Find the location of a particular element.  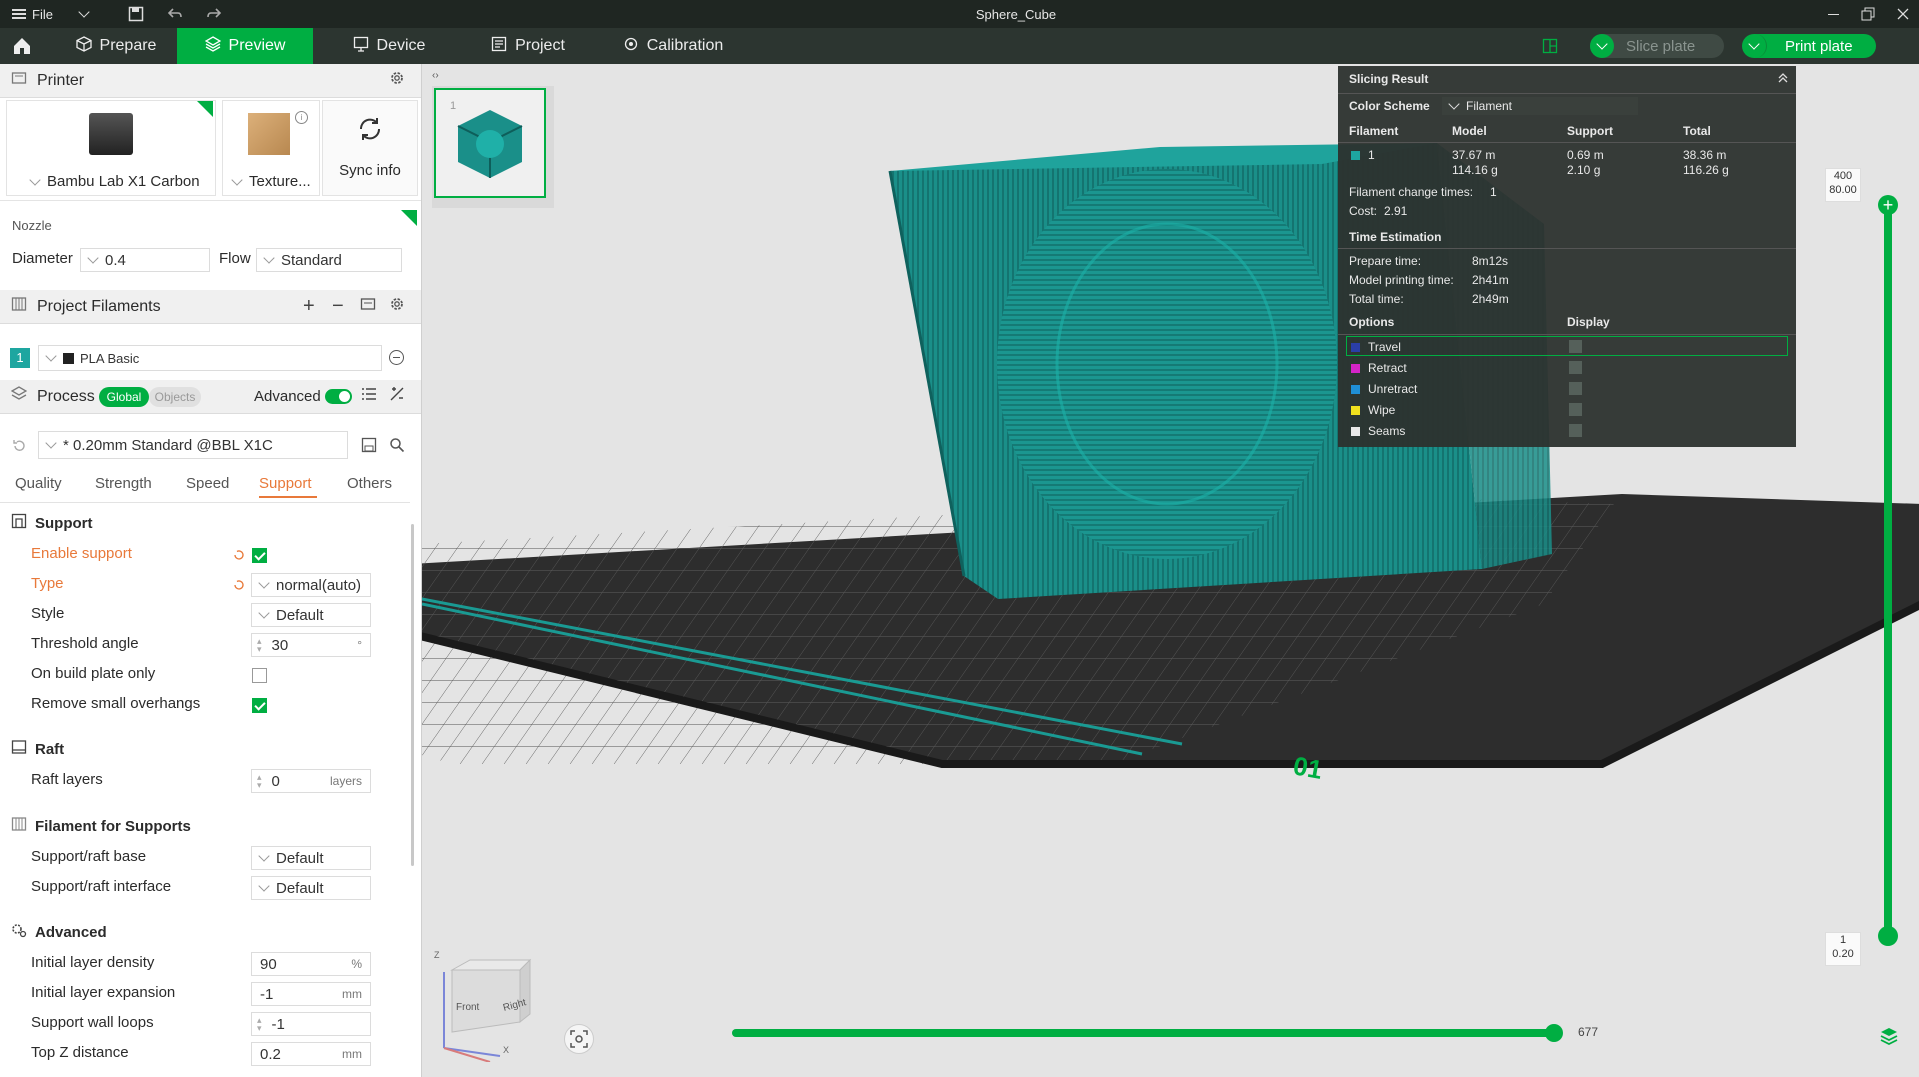

model-time-value: 2h41m is located at coordinates (1490, 280).